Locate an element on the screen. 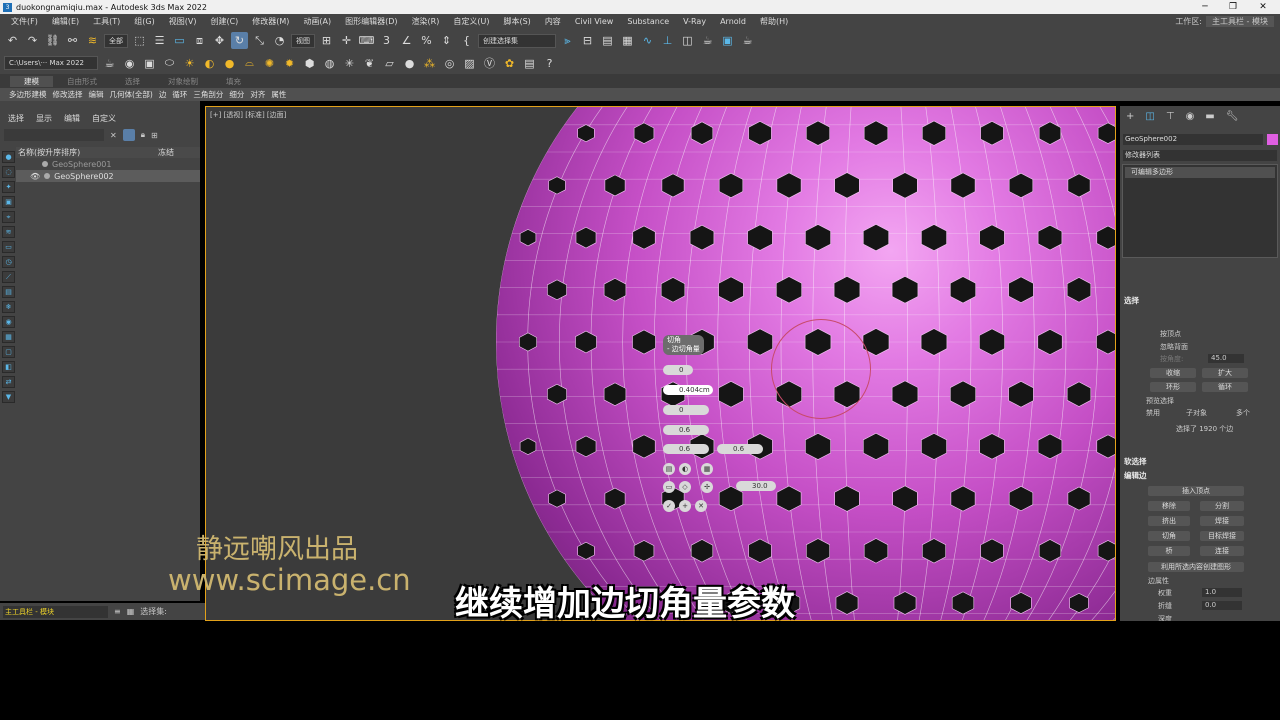 The height and width of the screenshot is (720, 1280). workspace-dropdown: 主工具栏 - 模块 is located at coordinates (1240, 21).